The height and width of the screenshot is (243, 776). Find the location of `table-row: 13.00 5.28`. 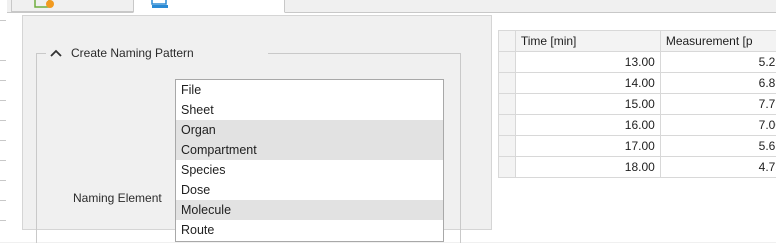

table-row: 13.00 5.28 is located at coordinates (637, 62).